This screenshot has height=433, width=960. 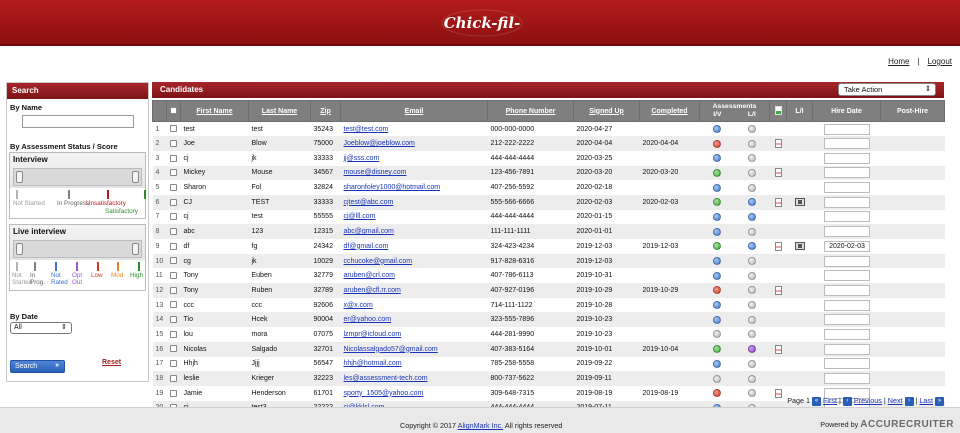 What do you see at coordinates (414, 111) in the screenshot?
I see `sort-email-link: Email` at bounding box center [414, 111].